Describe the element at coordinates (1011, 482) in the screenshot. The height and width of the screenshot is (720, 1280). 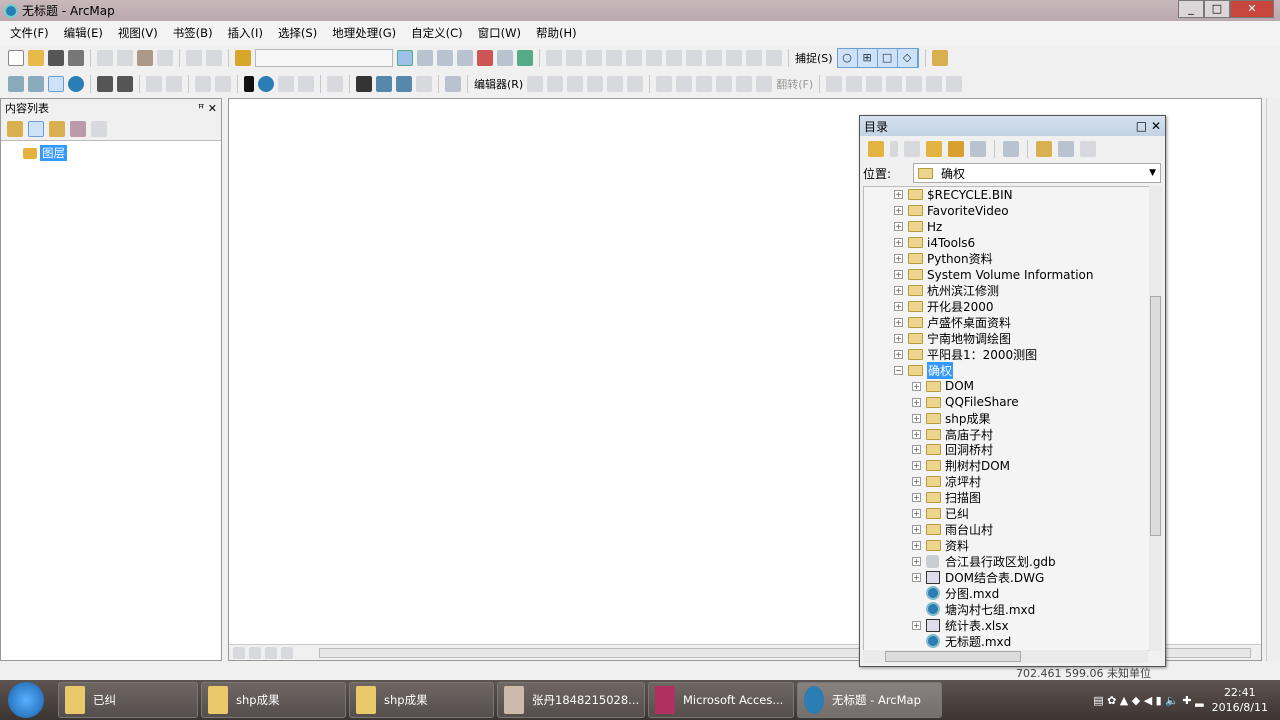
I see `tree-item: + 凉坪村` at that location.